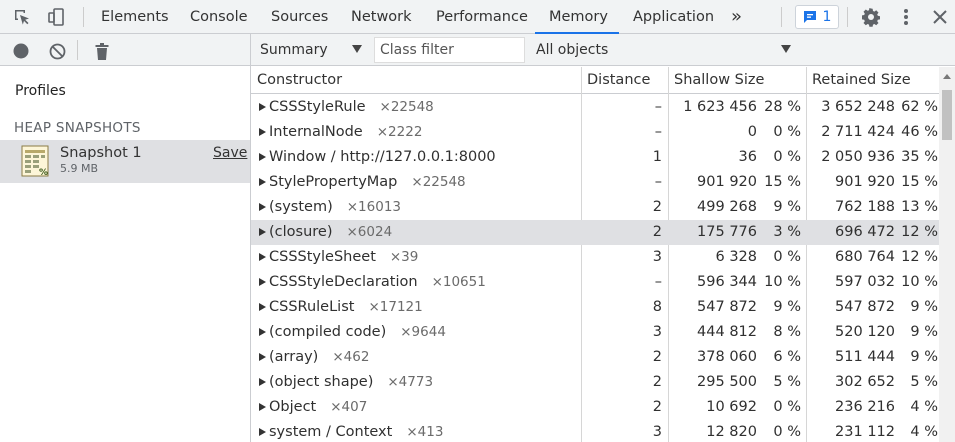  Describe the element at coordinates (293, 407) in the screenshot. I see `constructor-name: Object` at that location.